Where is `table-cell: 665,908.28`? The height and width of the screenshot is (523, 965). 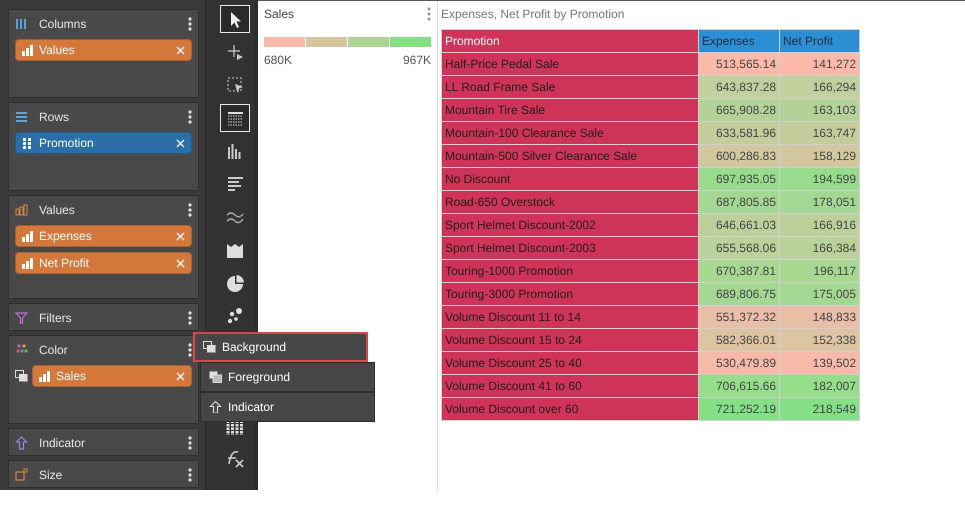
table-cell: 665,908.28 is located at coordinates (739, 110).